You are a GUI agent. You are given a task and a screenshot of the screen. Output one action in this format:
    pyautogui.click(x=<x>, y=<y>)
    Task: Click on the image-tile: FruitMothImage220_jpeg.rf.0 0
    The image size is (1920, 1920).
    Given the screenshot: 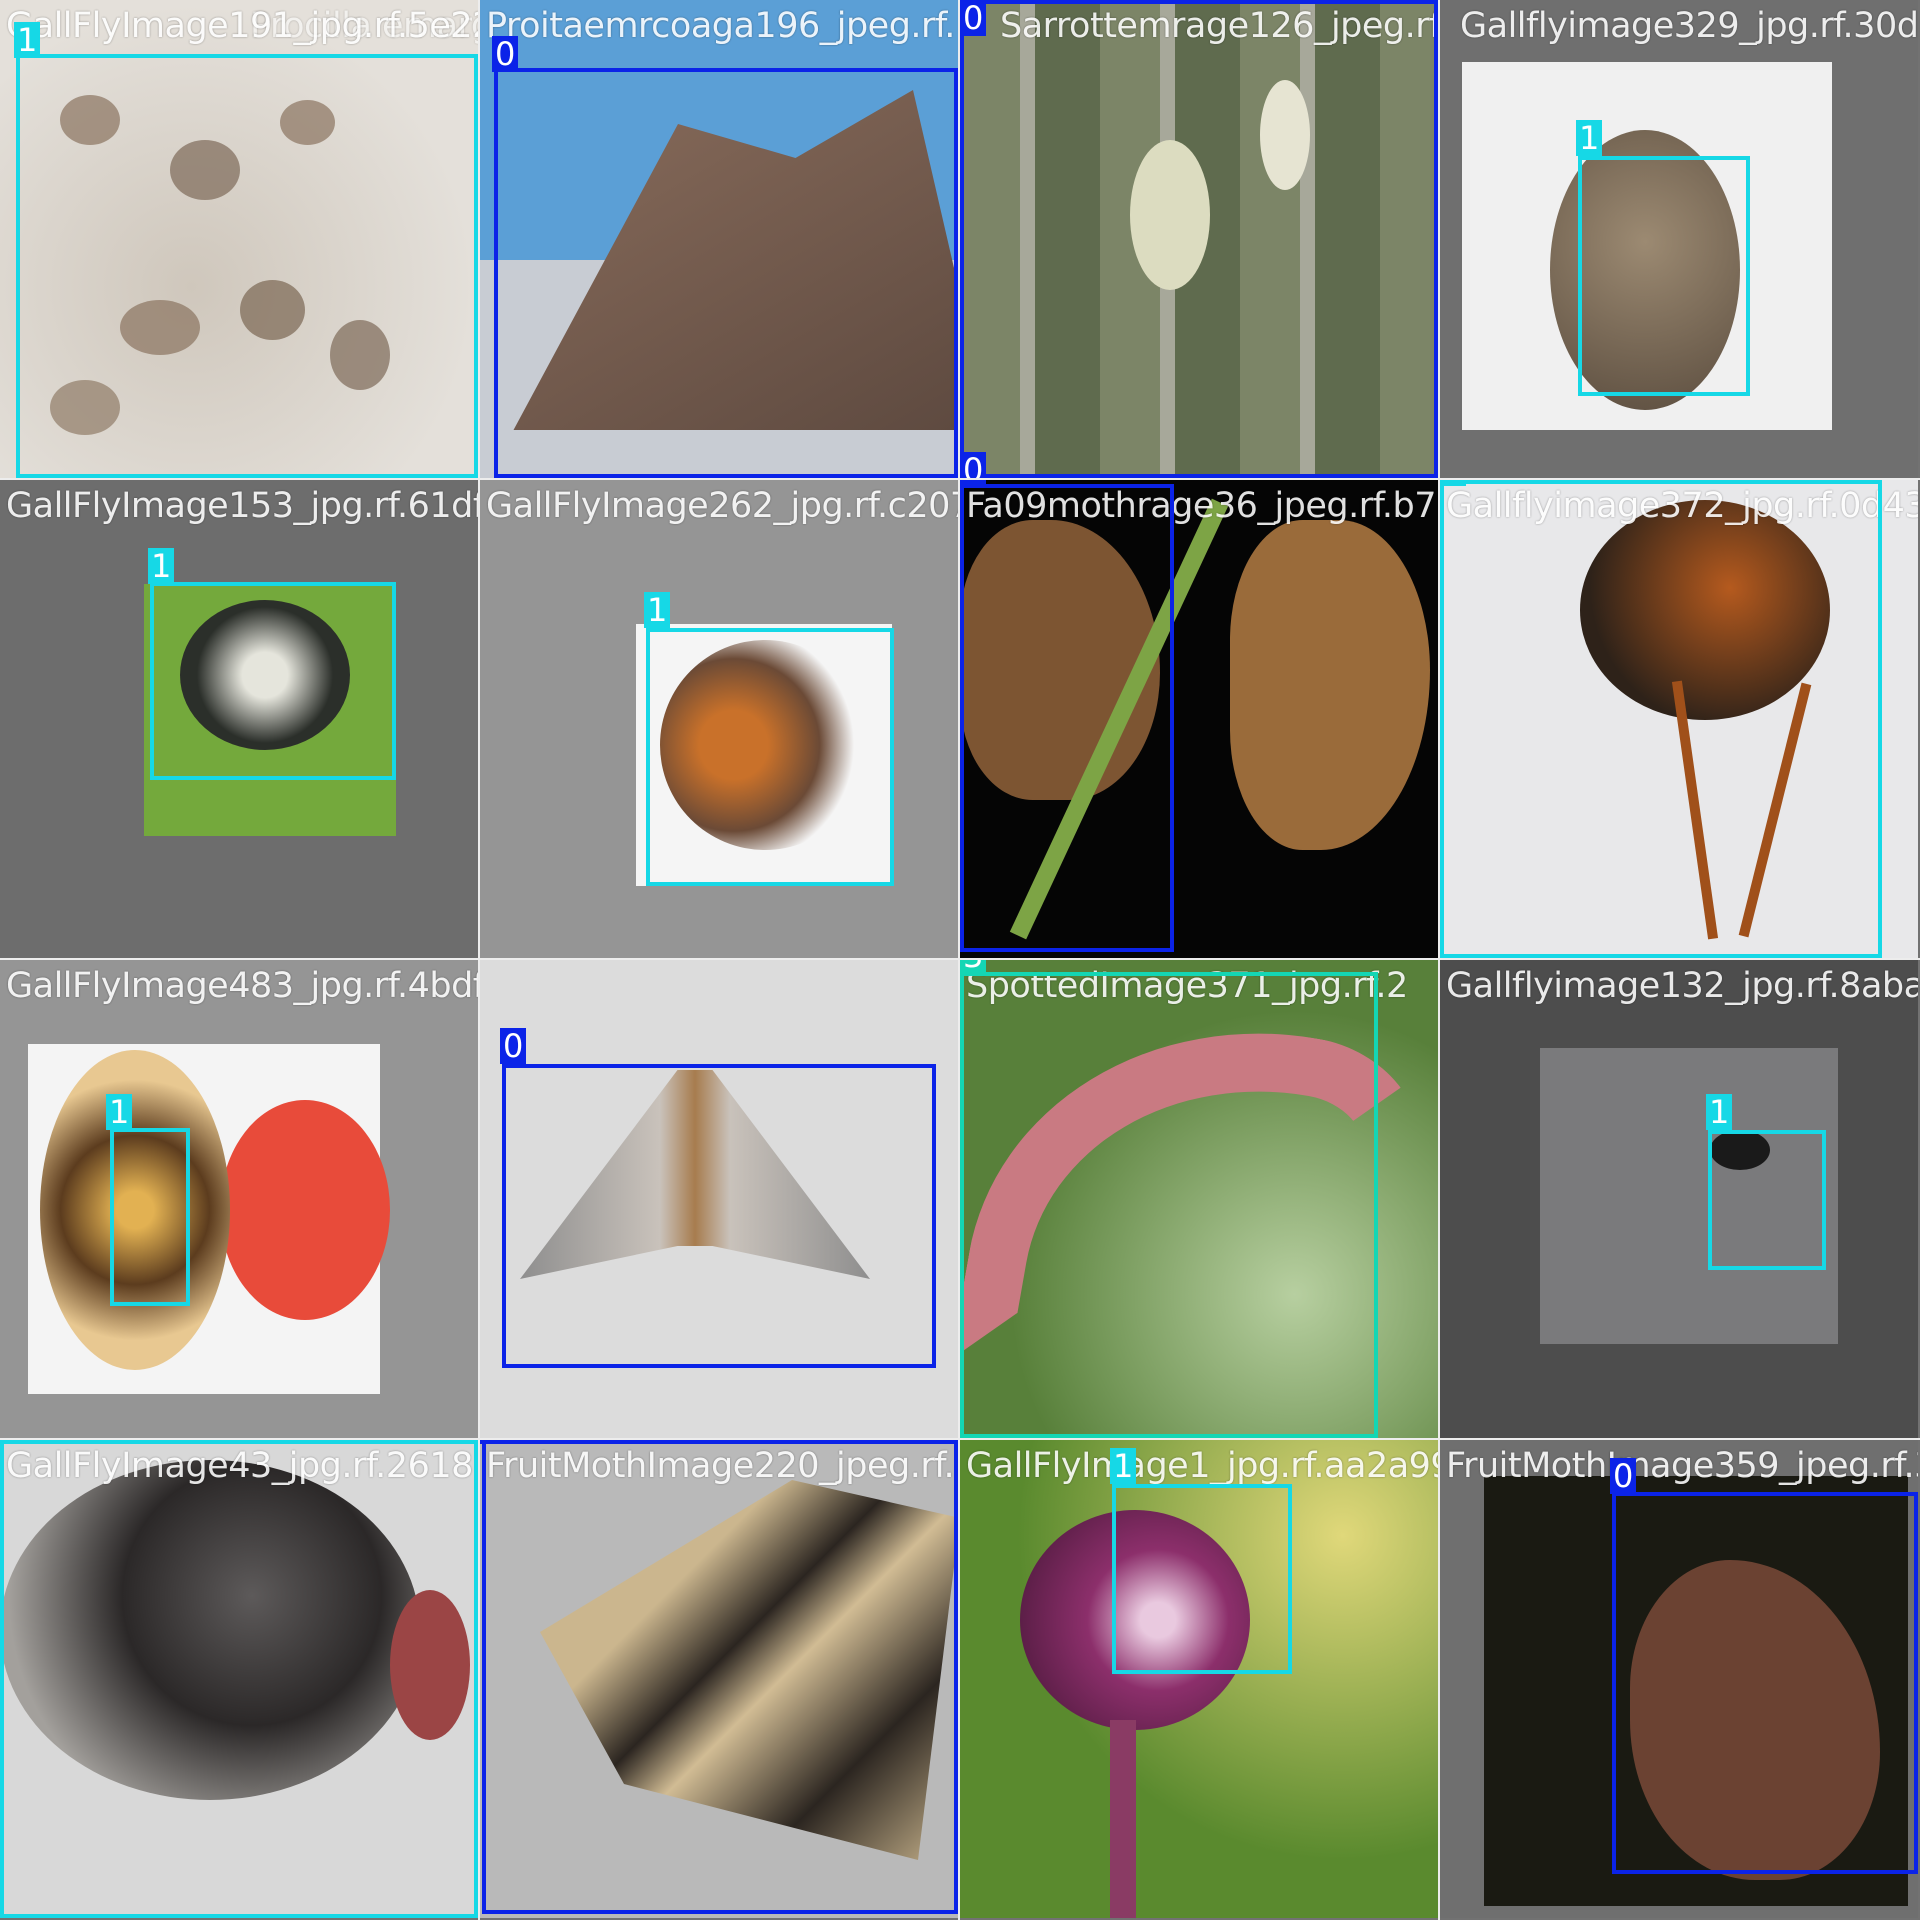 What is the action you would take?
    pyautogui.click(x=719, y=1679)
    